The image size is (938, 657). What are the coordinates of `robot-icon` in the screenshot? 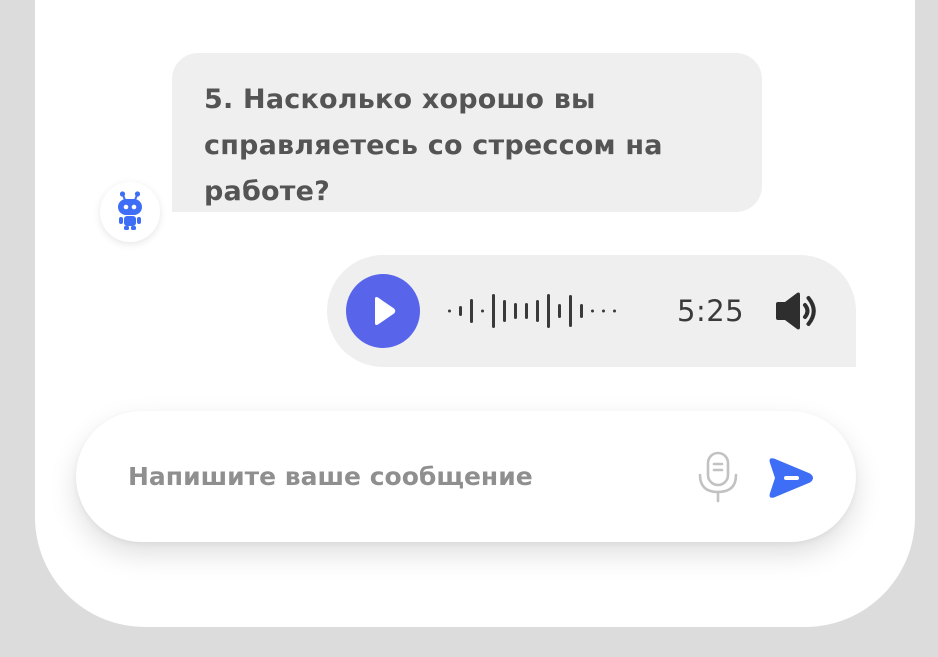 It's located at (130, 210).